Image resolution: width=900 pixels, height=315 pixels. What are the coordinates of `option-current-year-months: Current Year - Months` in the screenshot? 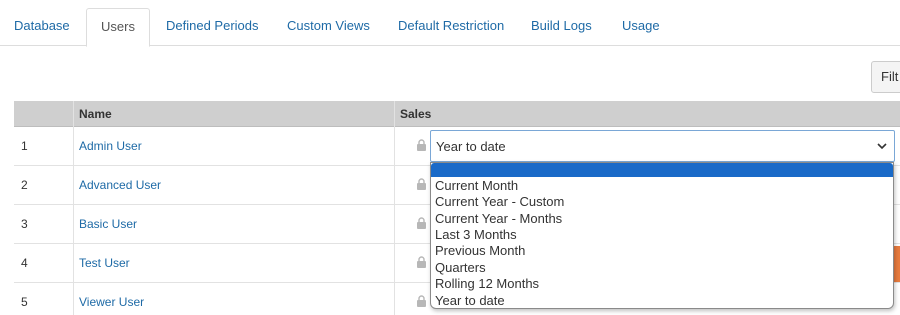 It's located at (498, 219).